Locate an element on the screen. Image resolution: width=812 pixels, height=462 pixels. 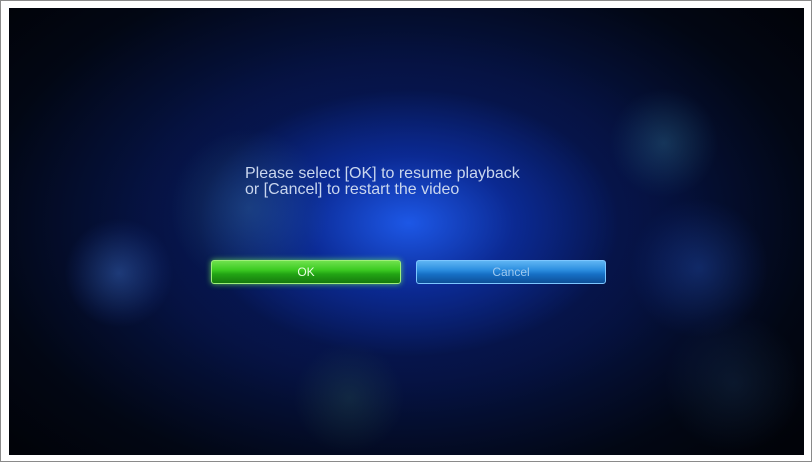
cancel-button-label: Cancel is located at coordinates (511, 272).